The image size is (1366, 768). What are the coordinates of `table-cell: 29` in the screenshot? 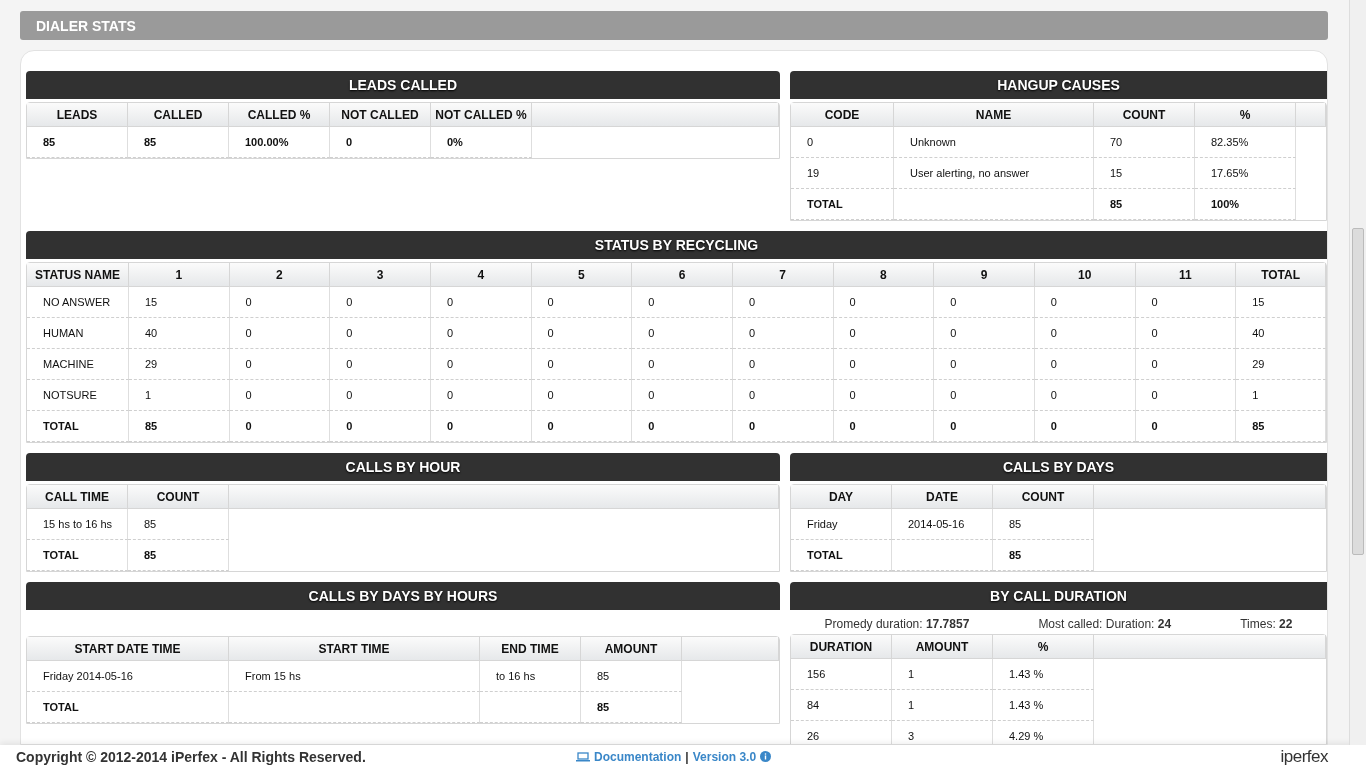 It's located at (1281, 364).